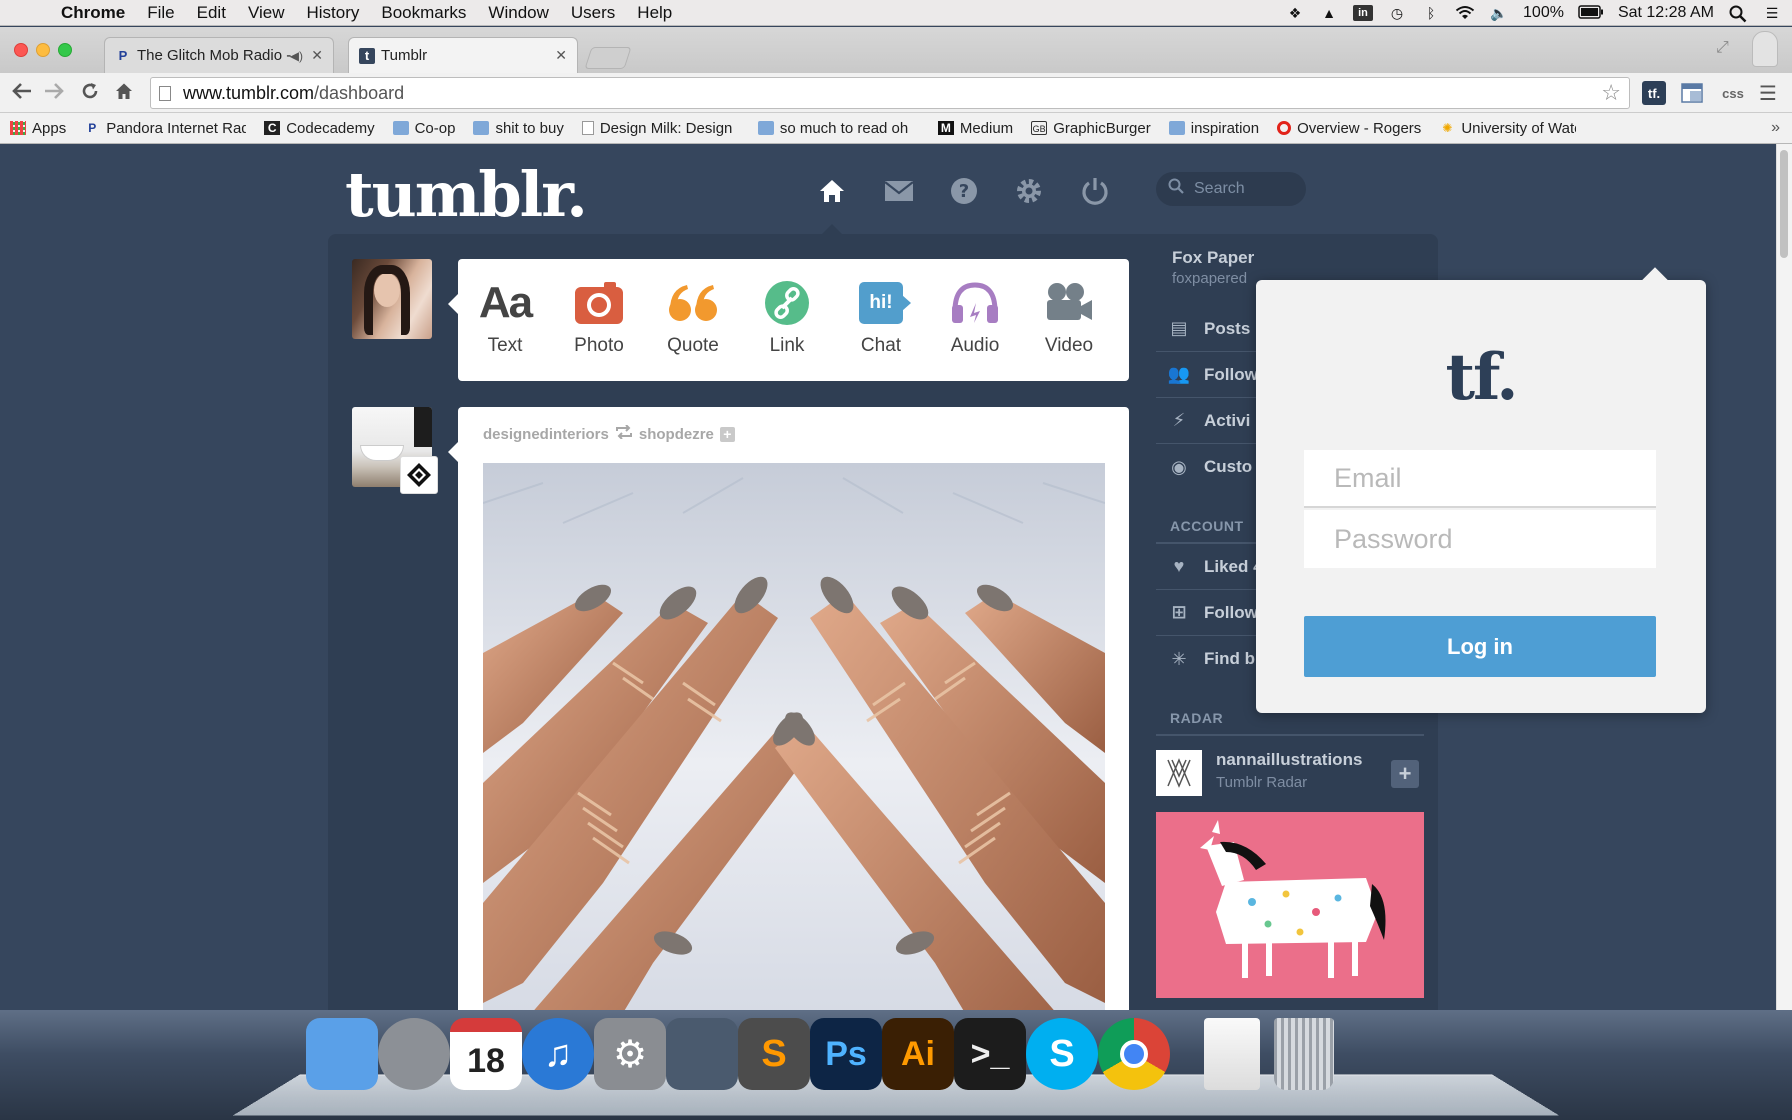 The width and height of the screenshot is (1792, 1120). Describe the element at coordinates (423, 13) in the screenshot. I see `menu-bookmarks: Bookmarks` at that location.